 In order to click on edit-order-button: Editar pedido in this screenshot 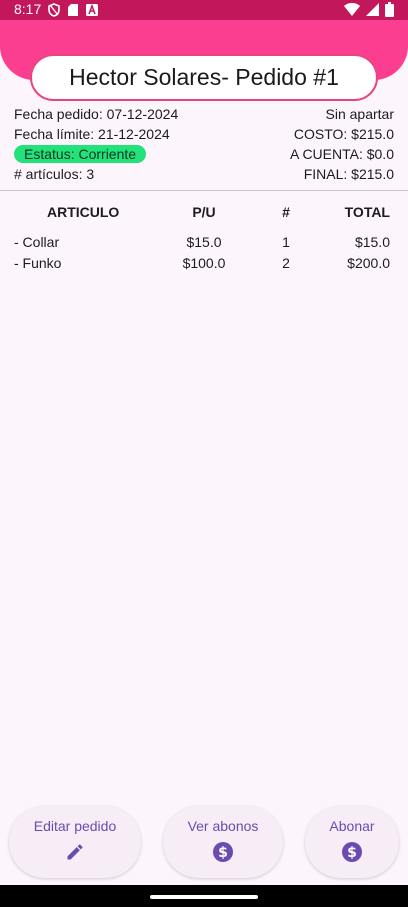, I will do `click(75, 842)`.